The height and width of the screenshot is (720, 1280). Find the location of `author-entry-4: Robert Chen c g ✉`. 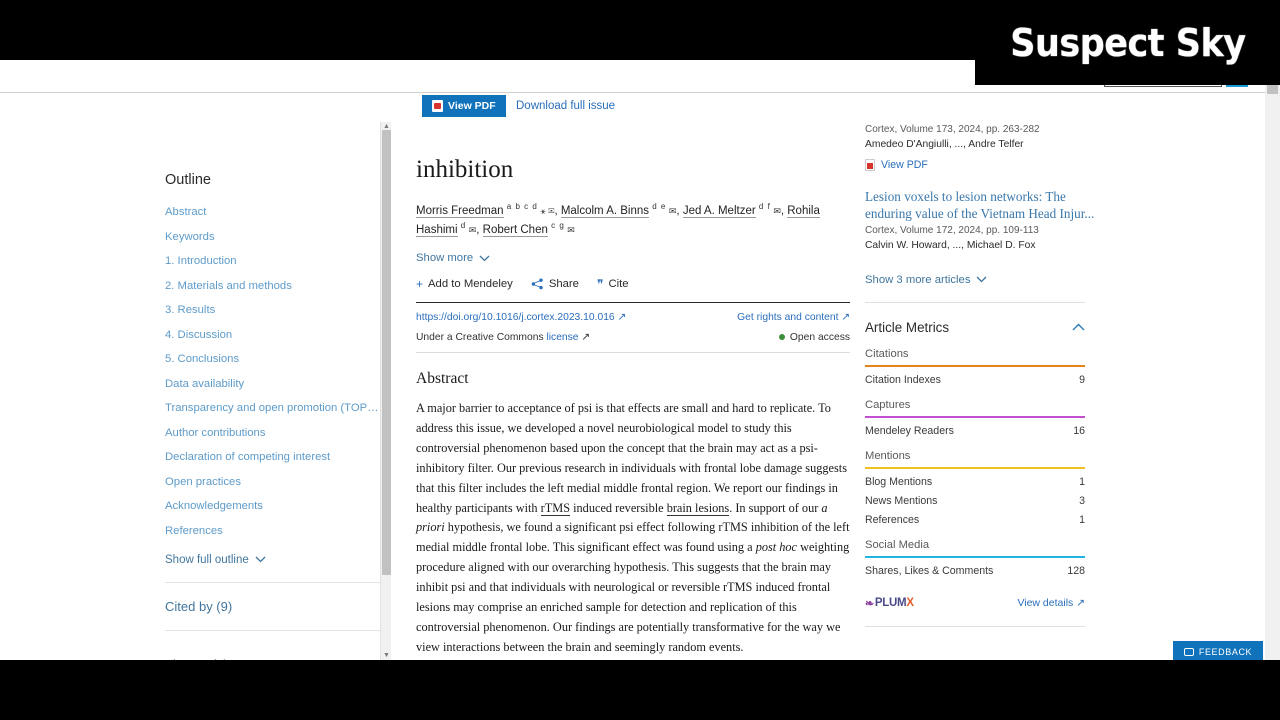

author-entry-4: Robert Chen c g ✉ is located at coordinates (528, 229).